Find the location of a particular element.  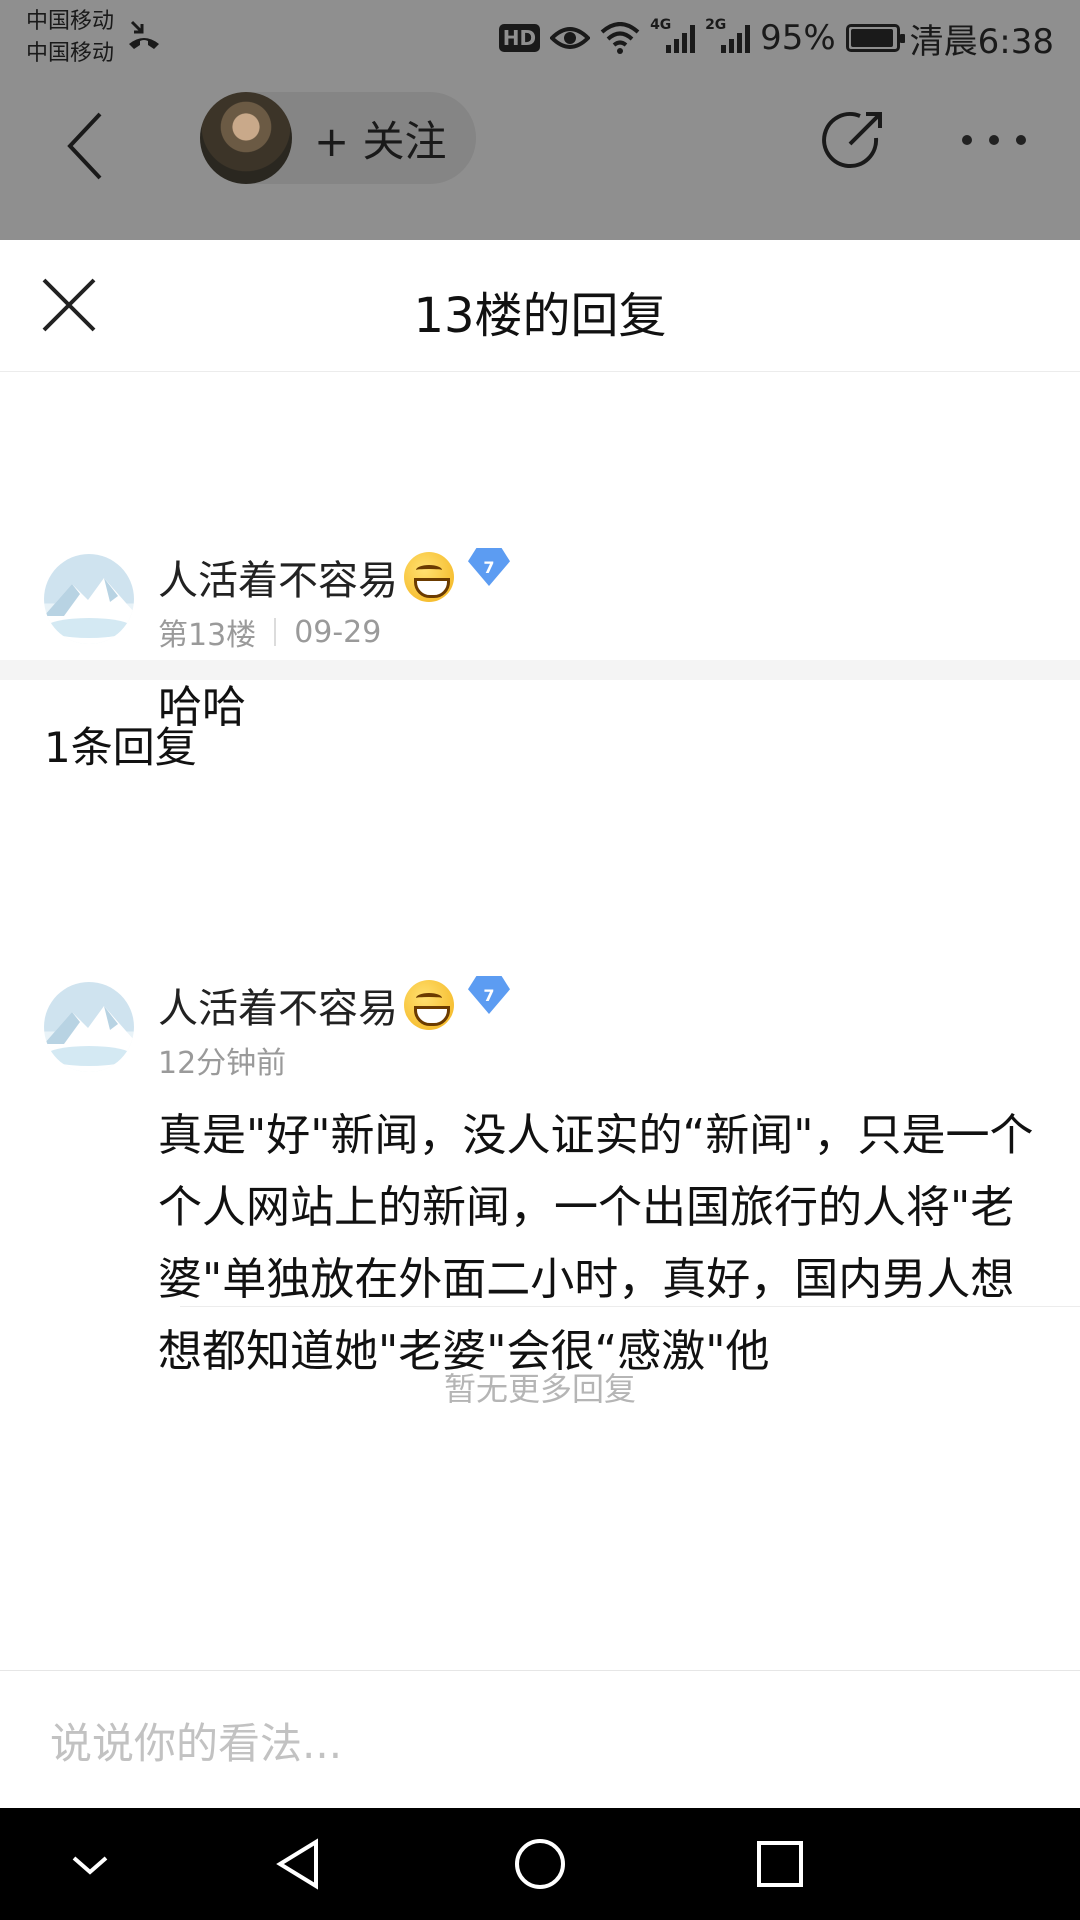

status-bar: 中国移动 中国移动 HD 4G 2G 95% 清晨6:38 is located at coordinates (540, 39).